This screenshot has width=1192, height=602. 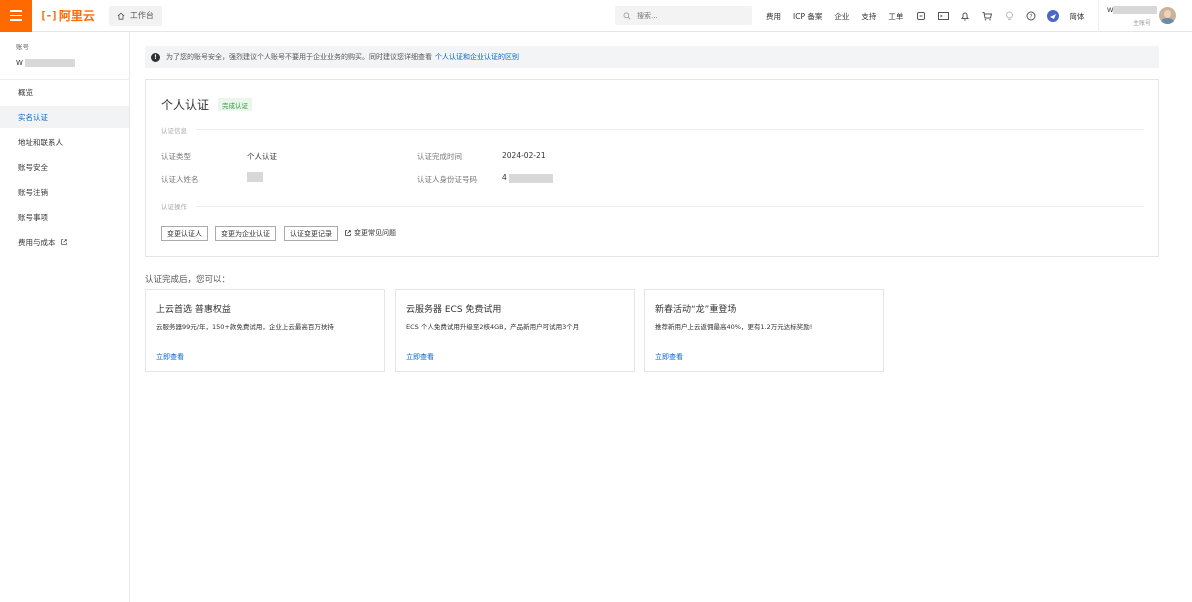 I want to click on nav-link-icp: ICP 备案, so click(x=807, y=16).